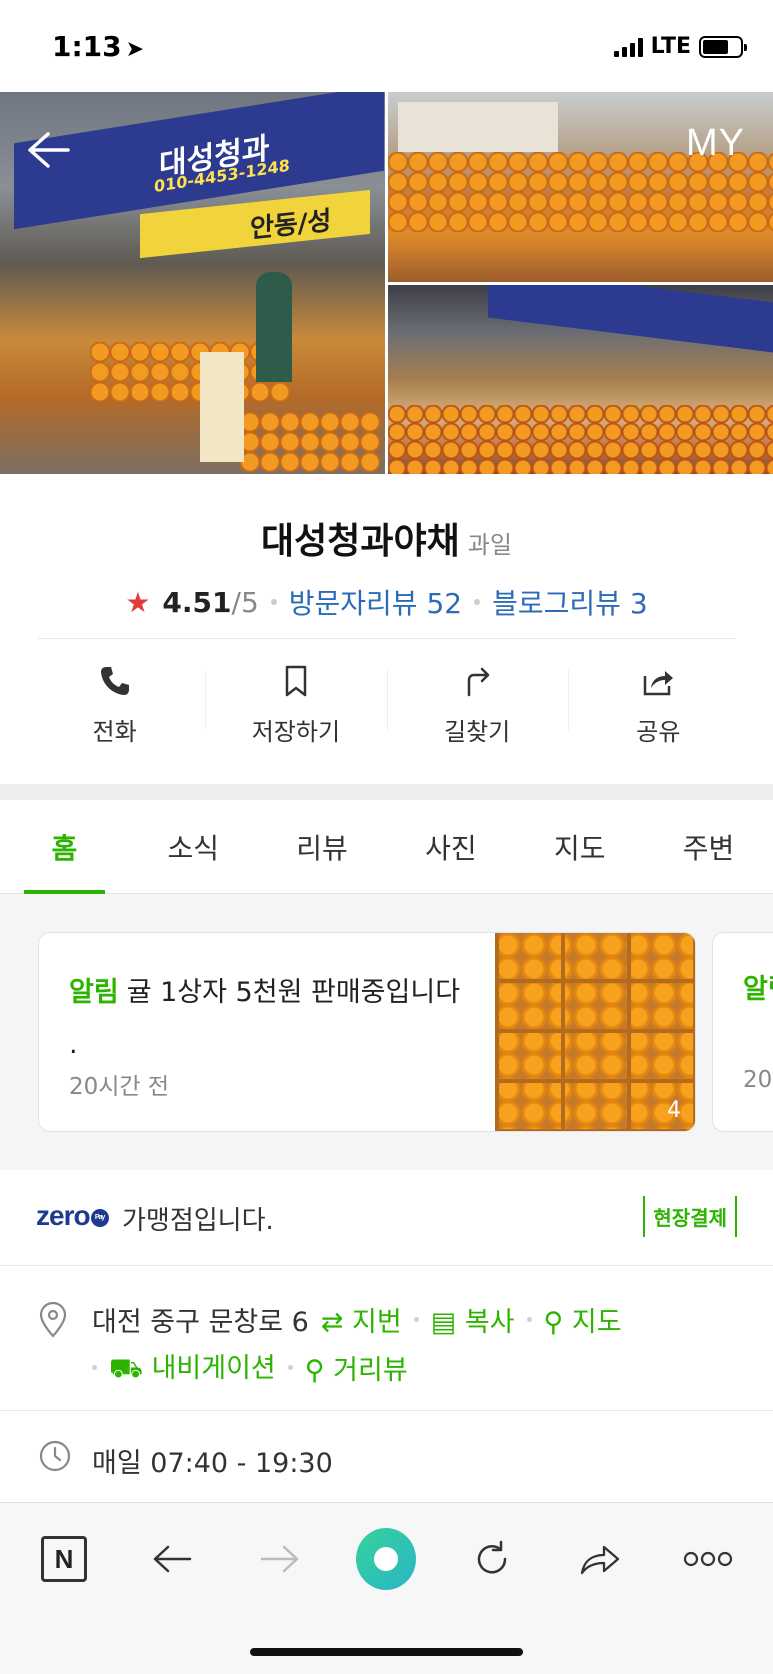  What do you see at coordinates (138, 602) in the screenshot?
I see `star-icon: ★` at bounding box center [138, 602].